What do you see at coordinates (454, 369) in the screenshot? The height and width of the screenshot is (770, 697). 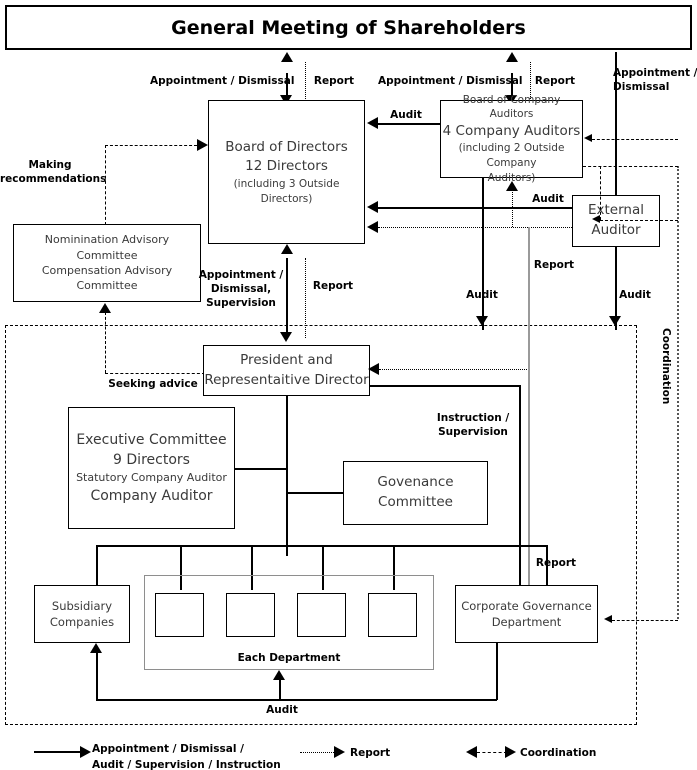 I see `line-cgd-report-president` at bounding box center [454, 369].